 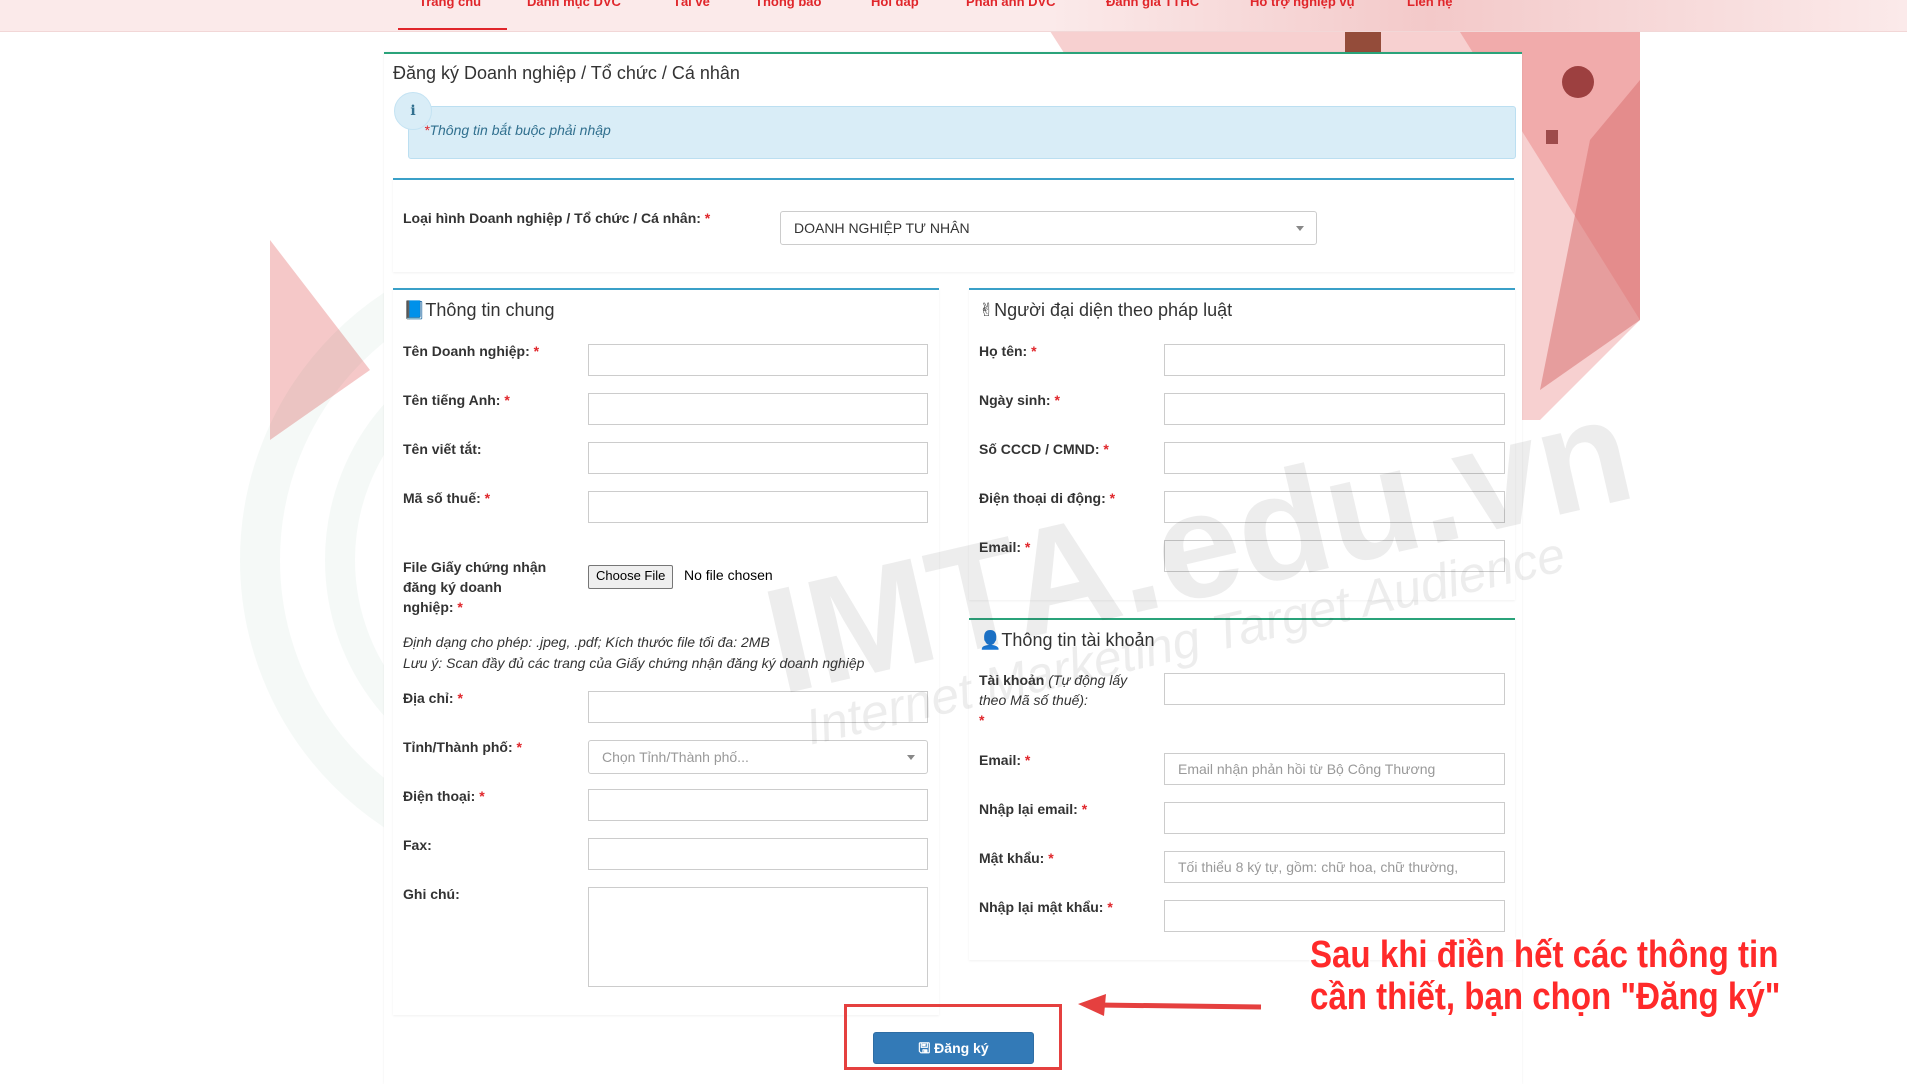 I want to click on page-title: Đăng ký Doanh nghiệp / Tổ chức / Cá nhân, so click(x=566, y=73).